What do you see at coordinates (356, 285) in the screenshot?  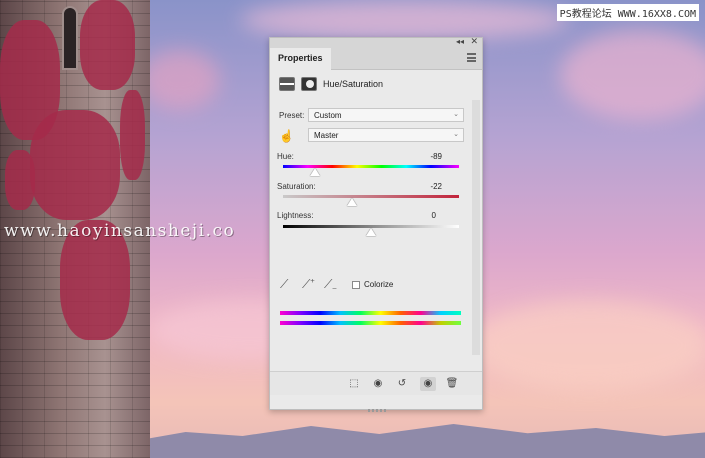 I see `colorize-checkbox` at bounding box center [356, 285].